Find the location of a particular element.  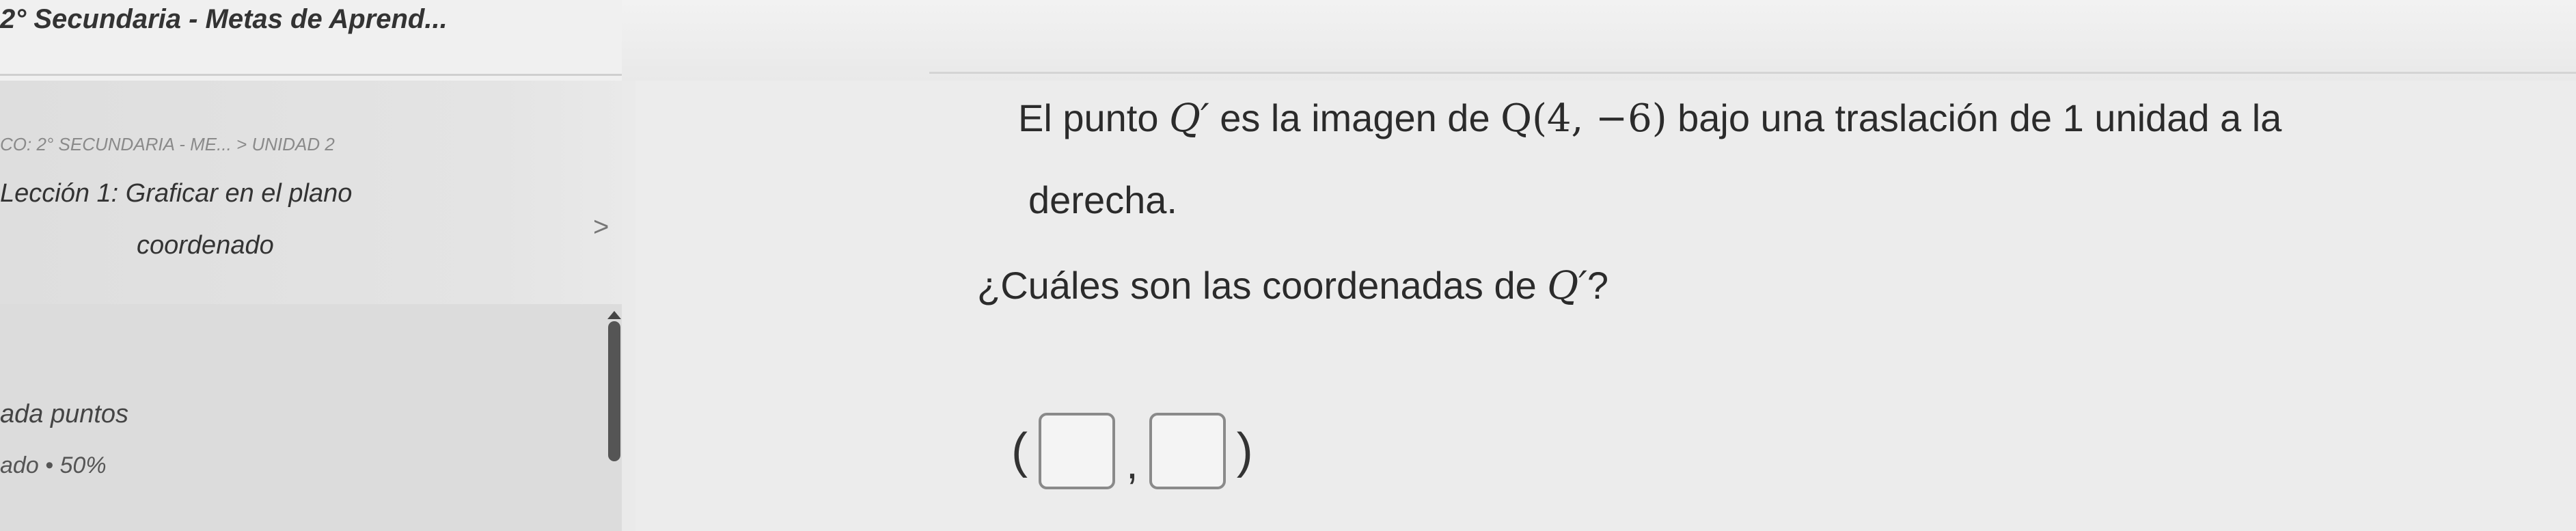

point-q-coordinates: Q(4, −6) is located at coordinates (1584, 118).